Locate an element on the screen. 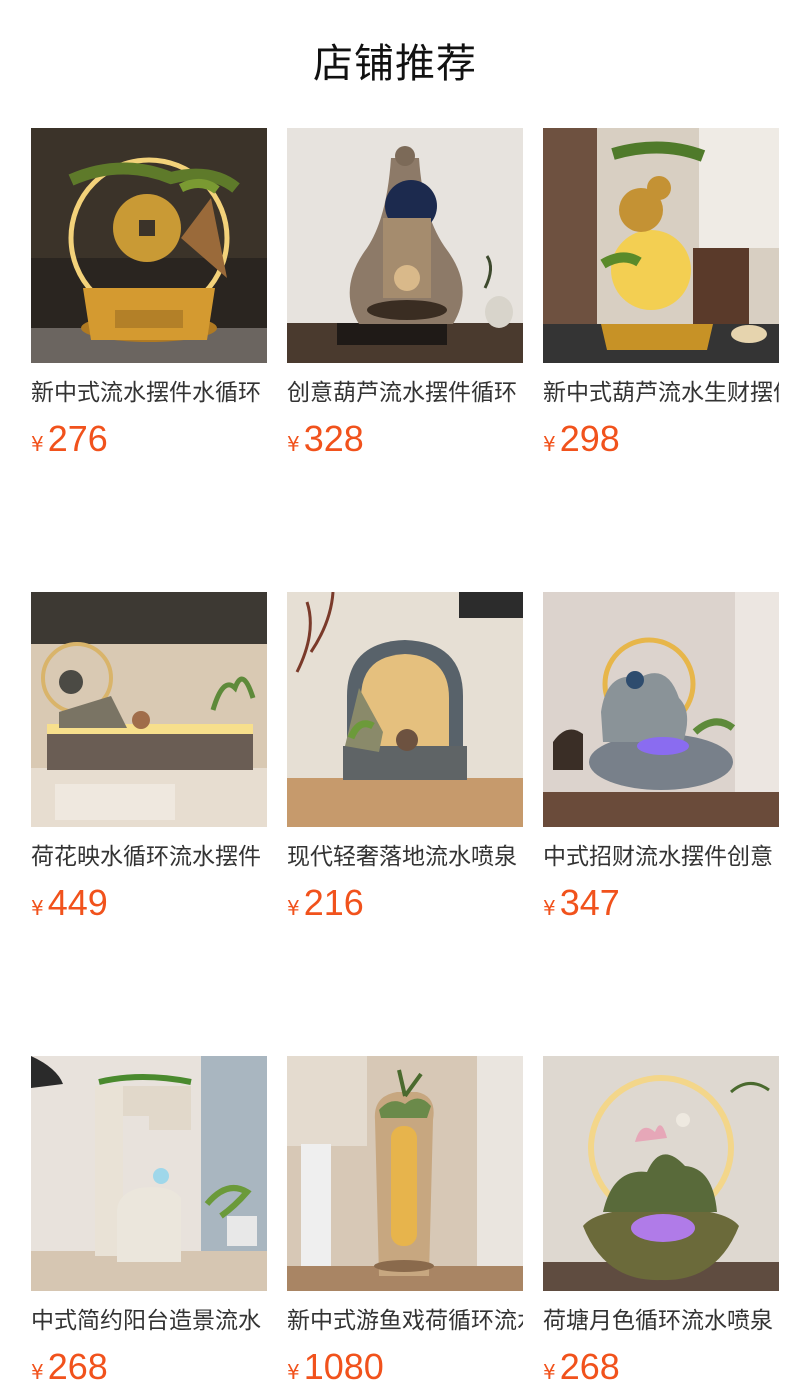  product-name: 现代轻奢落地流水喷泉 is located at coordinates (405, 857).